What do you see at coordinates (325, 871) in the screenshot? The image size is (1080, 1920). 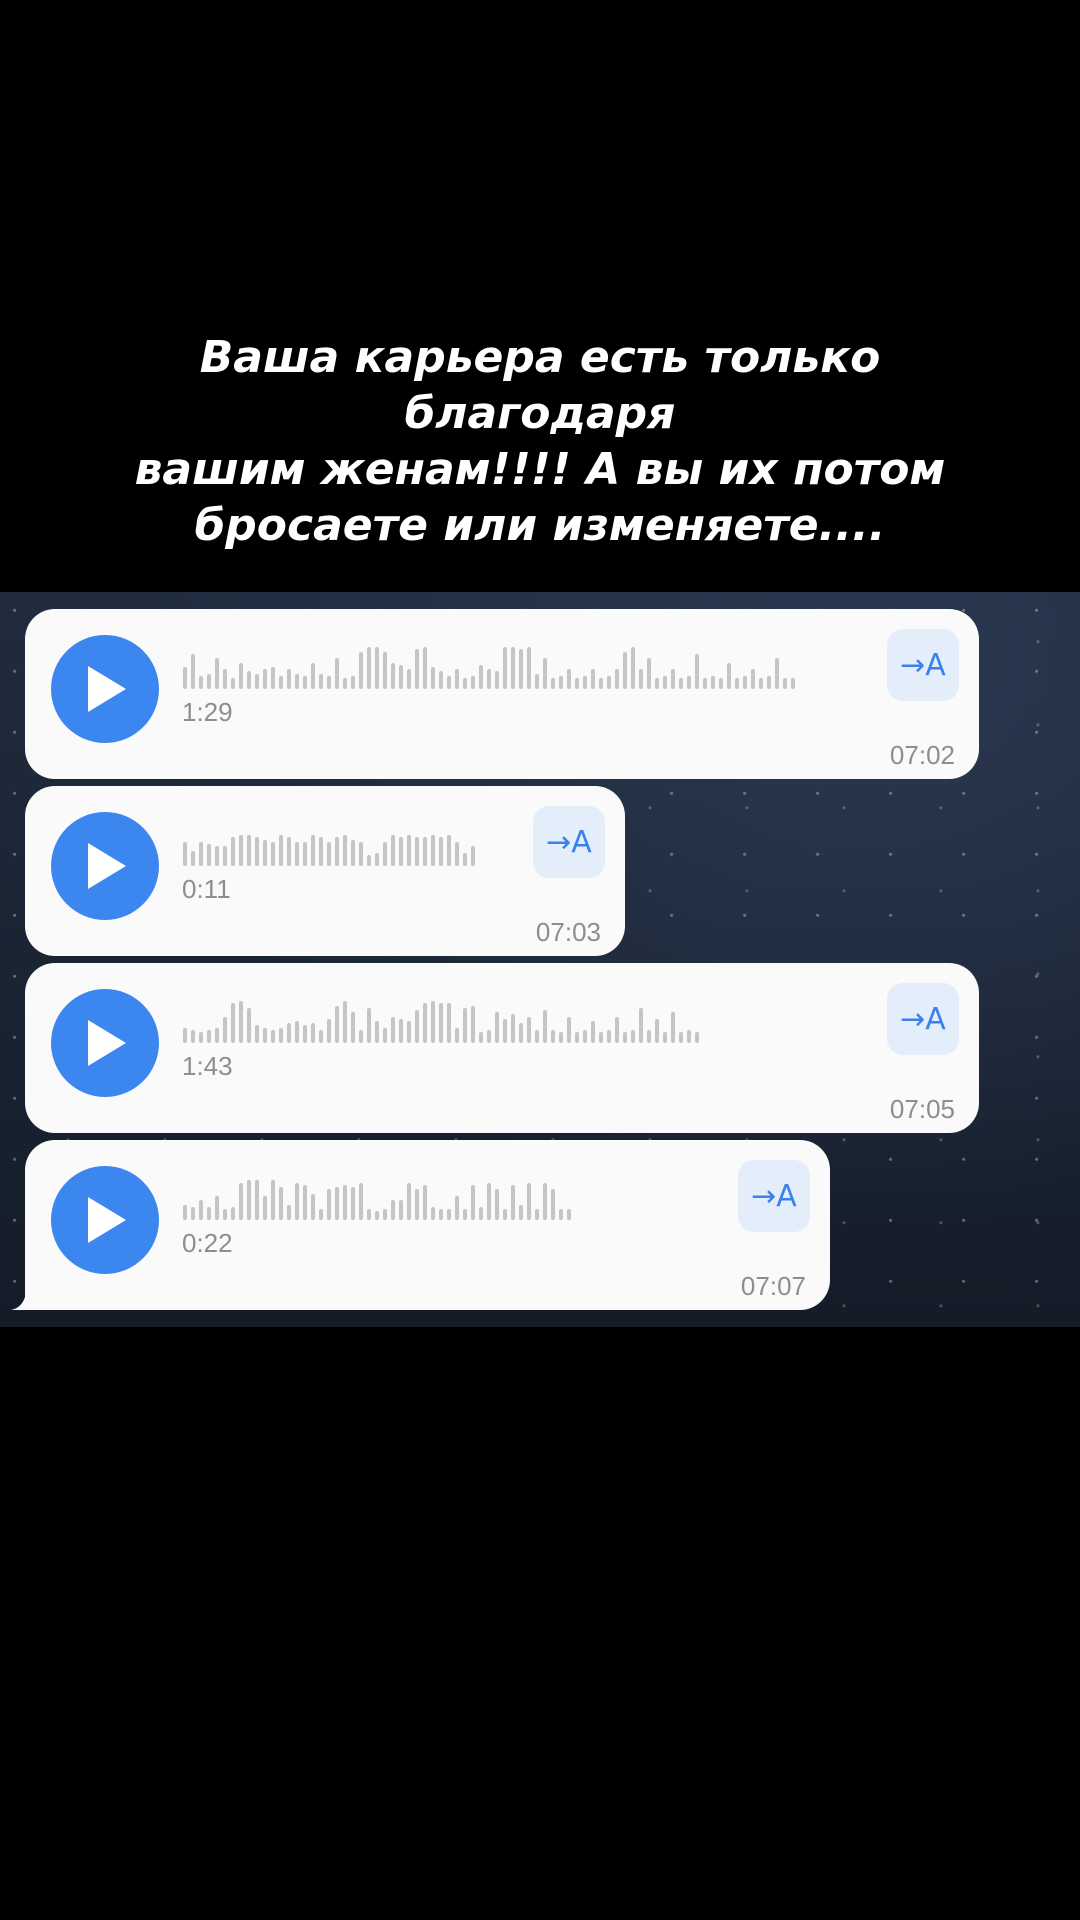 I see `voice-message-2: 0:11 →A 07:03` at bounding box center [325, 871].